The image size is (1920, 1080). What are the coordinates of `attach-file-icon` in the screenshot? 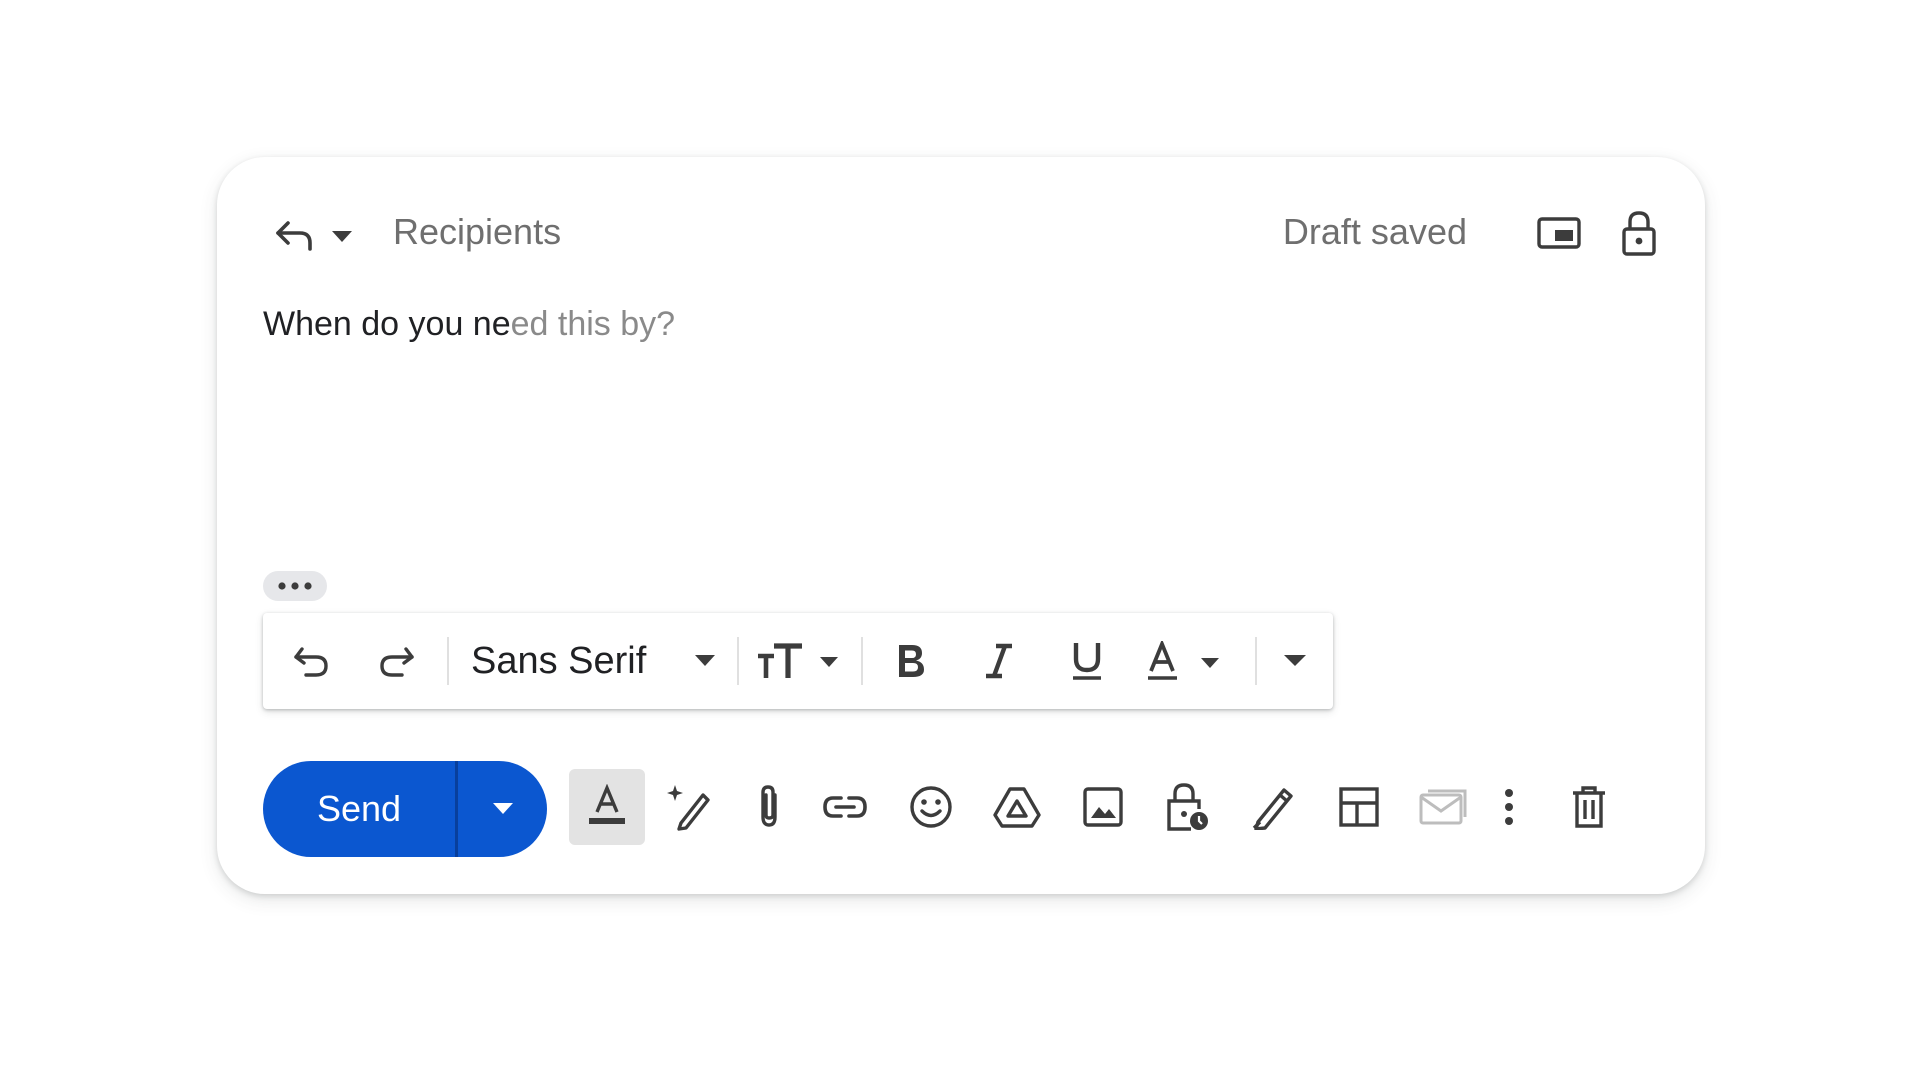 It's located at (769, 807).